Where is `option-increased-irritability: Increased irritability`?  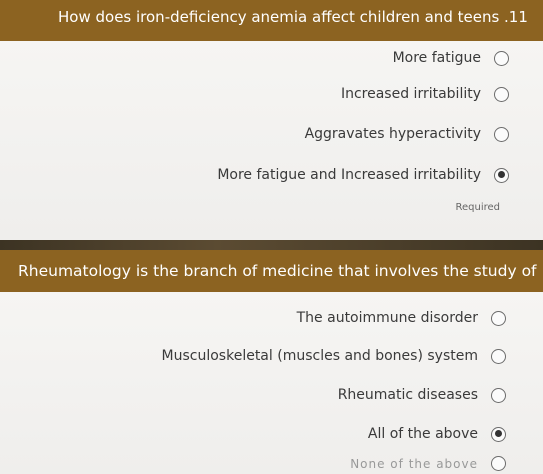
option-increased-irritability: Increased irritability is located at coordinates (442, 94).